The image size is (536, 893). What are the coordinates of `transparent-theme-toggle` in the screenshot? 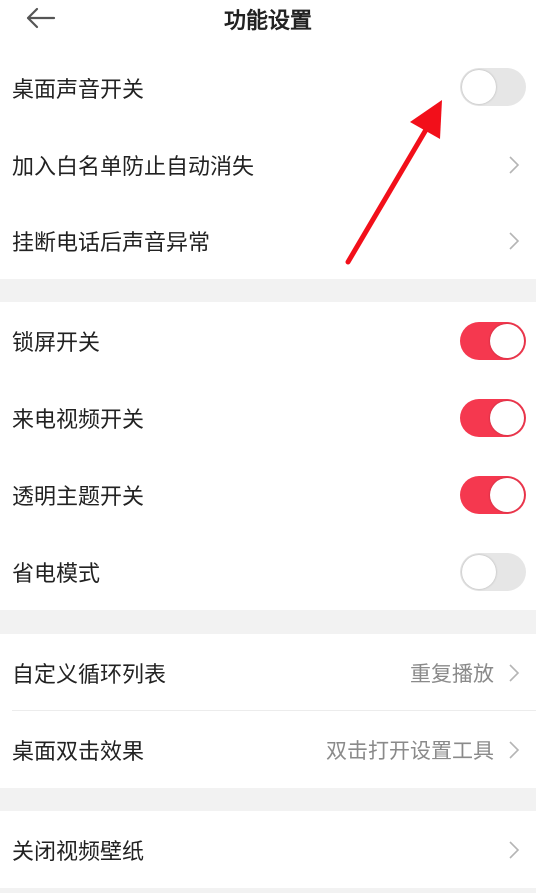 It's located at (493, 494).